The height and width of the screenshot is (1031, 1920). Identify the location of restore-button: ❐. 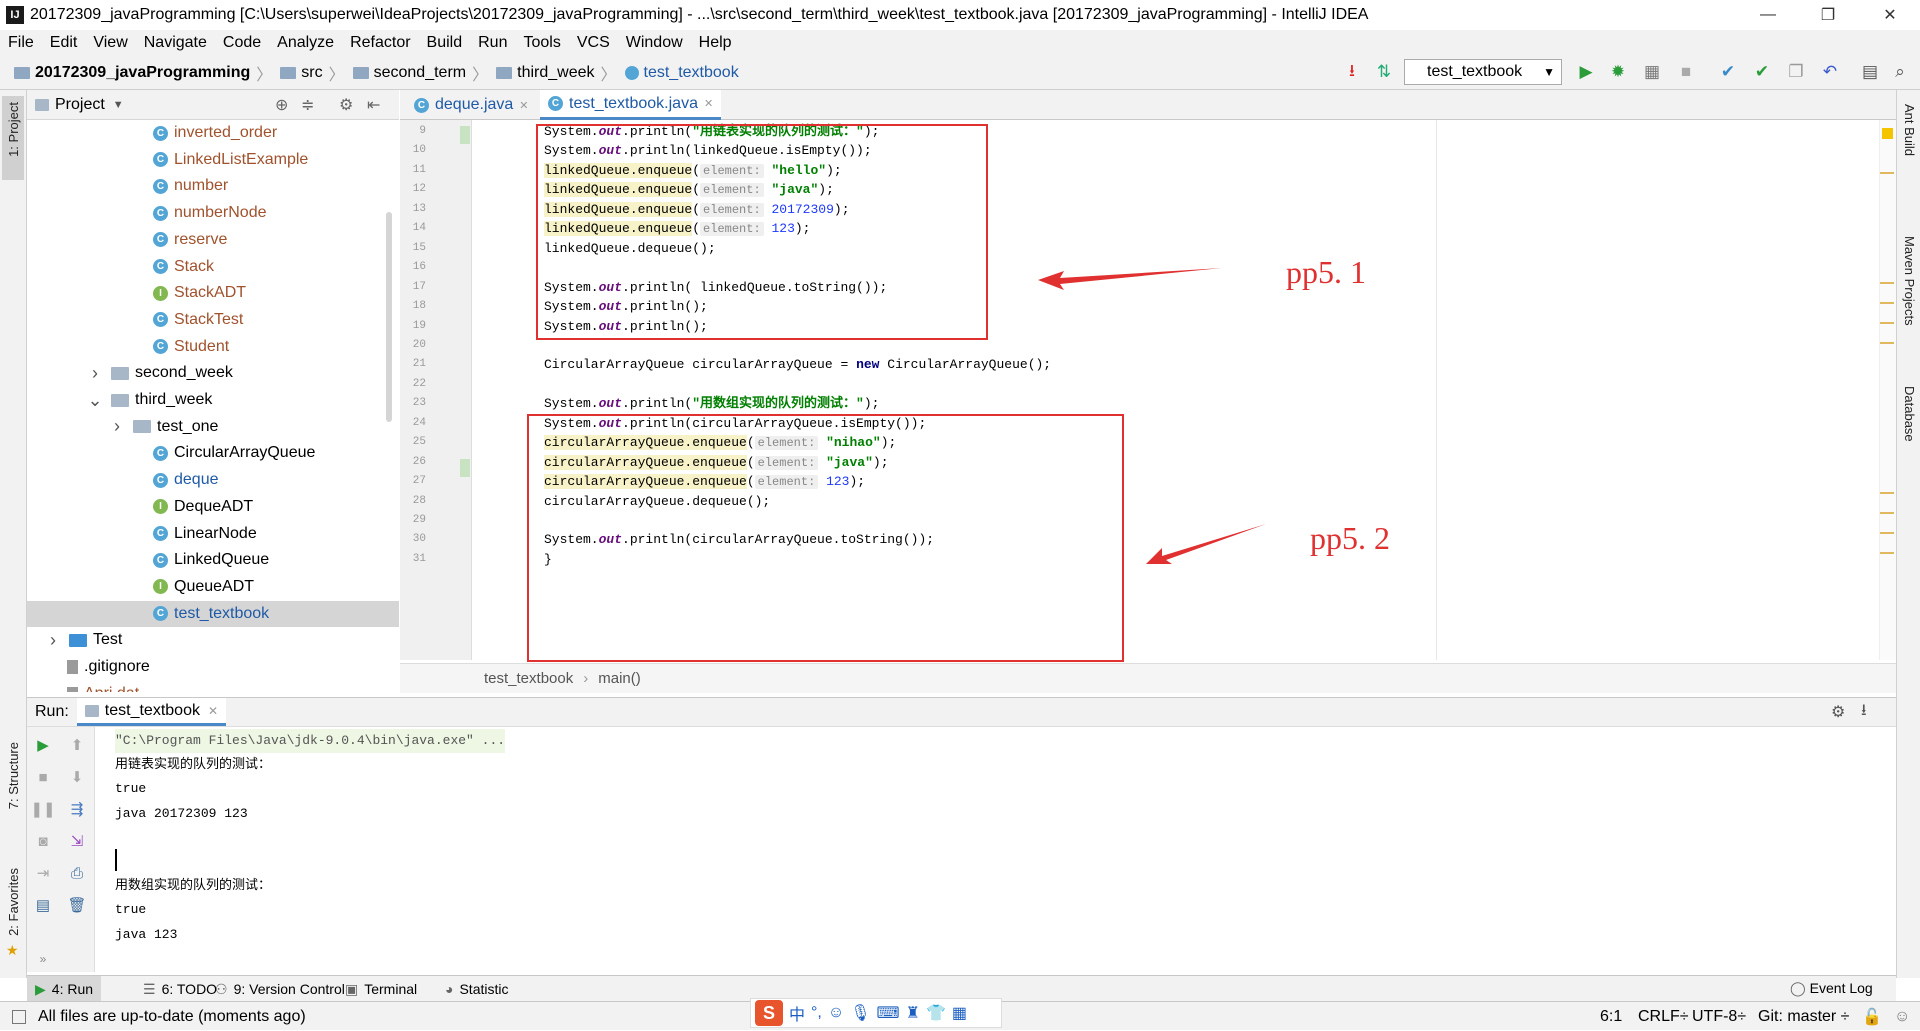
(1828, 15).